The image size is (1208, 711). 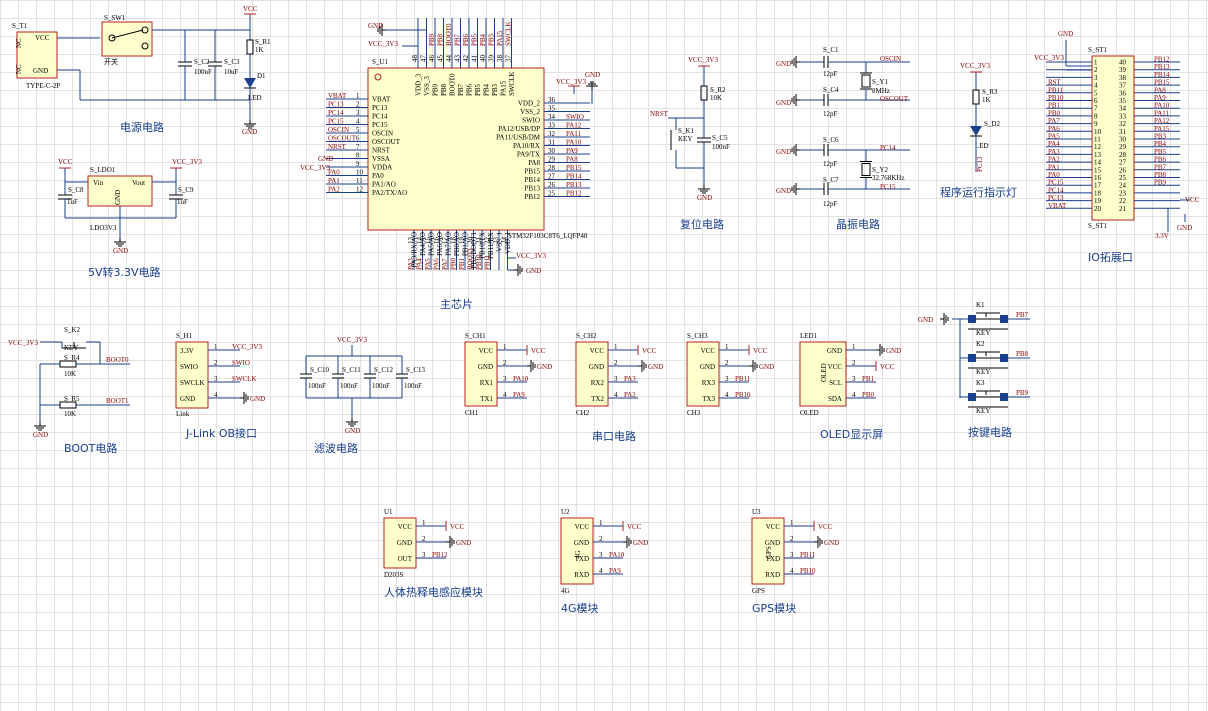 I want to click on filter-cap-ref-2: S_C11, so click(x=351, y=370).